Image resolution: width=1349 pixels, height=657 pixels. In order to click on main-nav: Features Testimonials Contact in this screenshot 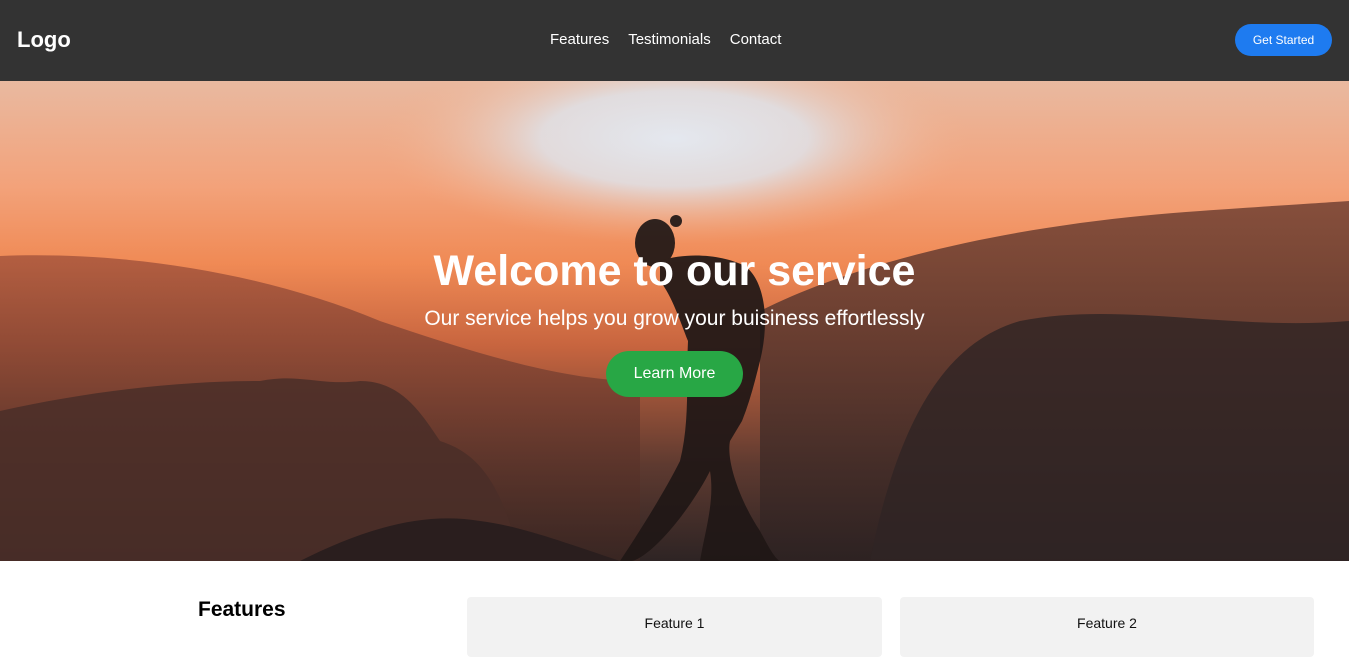, I will do `click(665, 40)`.